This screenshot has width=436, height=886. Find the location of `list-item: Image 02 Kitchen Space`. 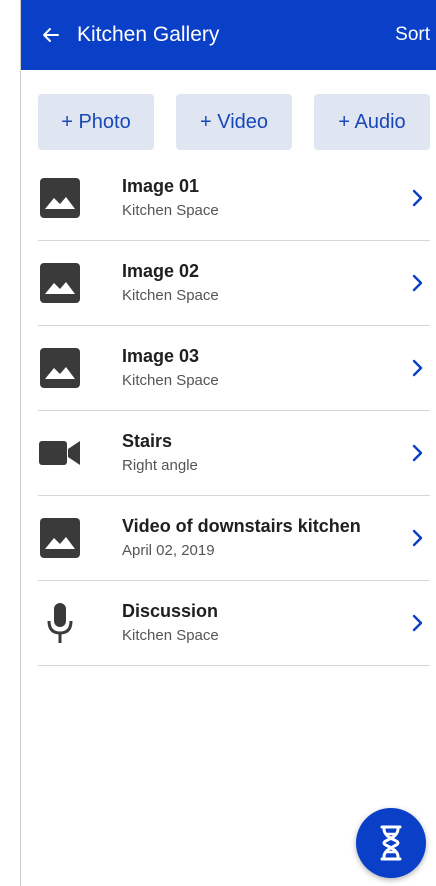

list-item: Image 02 Kitchen Space is located at coordinates (234, 283).